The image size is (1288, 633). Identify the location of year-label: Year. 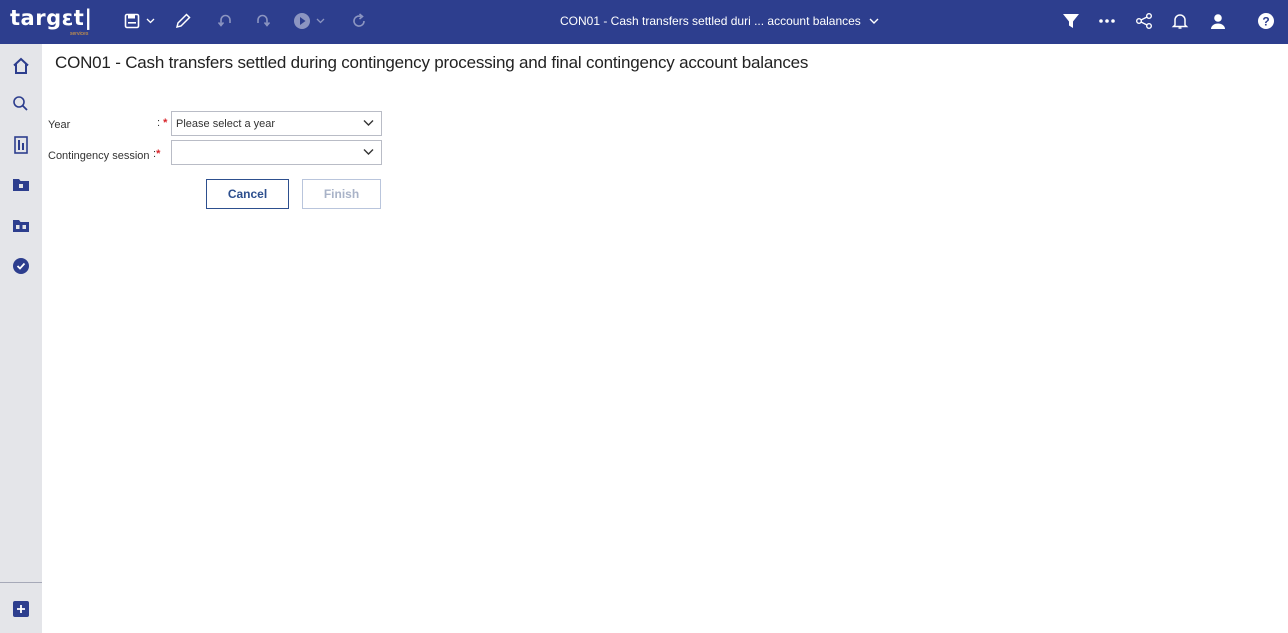
(59, 125).